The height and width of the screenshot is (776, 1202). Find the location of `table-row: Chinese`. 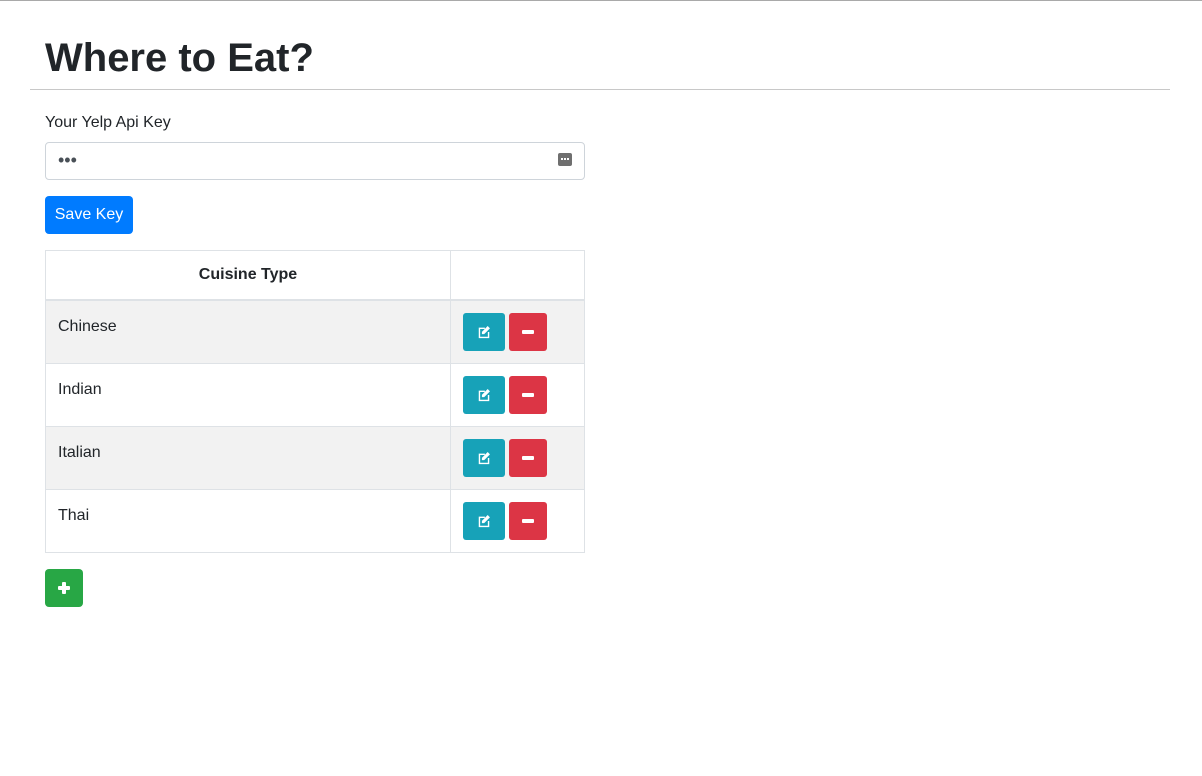

table-row: Chinese is located at coordinates (315, 331).